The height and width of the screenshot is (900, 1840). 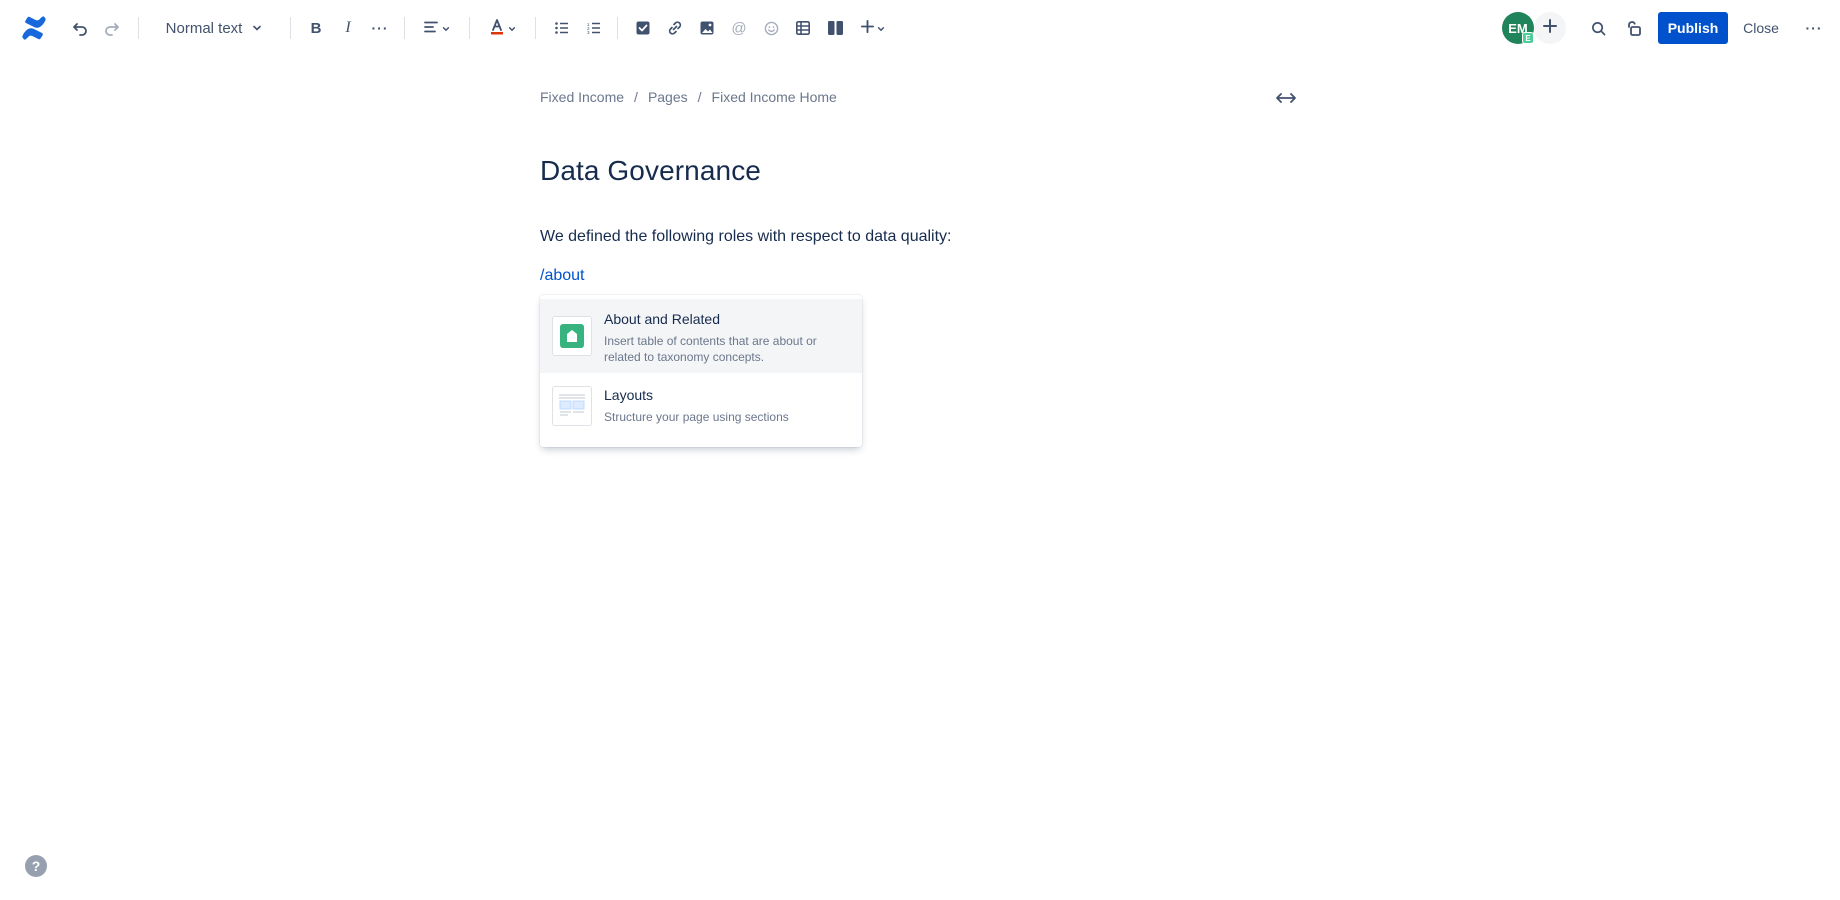 I want to click on restrictions-icon, so click(x=1634, y=28).